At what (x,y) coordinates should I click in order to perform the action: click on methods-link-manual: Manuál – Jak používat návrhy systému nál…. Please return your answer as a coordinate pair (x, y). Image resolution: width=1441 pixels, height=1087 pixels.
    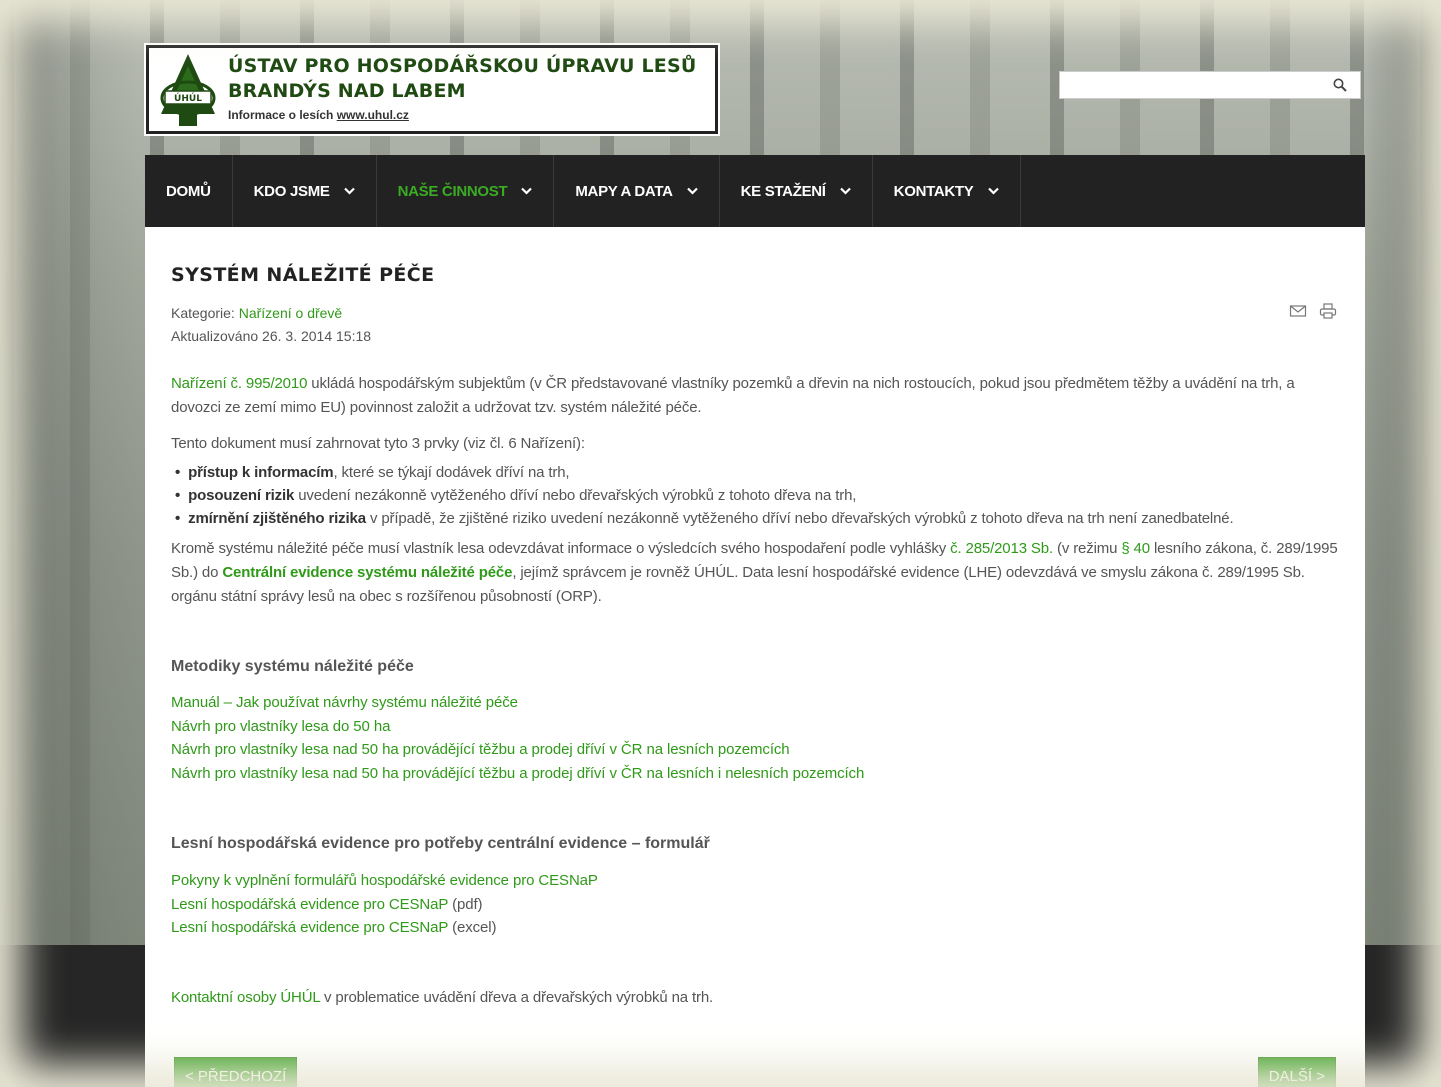
    Looking at the image, I should click on (344, 702).